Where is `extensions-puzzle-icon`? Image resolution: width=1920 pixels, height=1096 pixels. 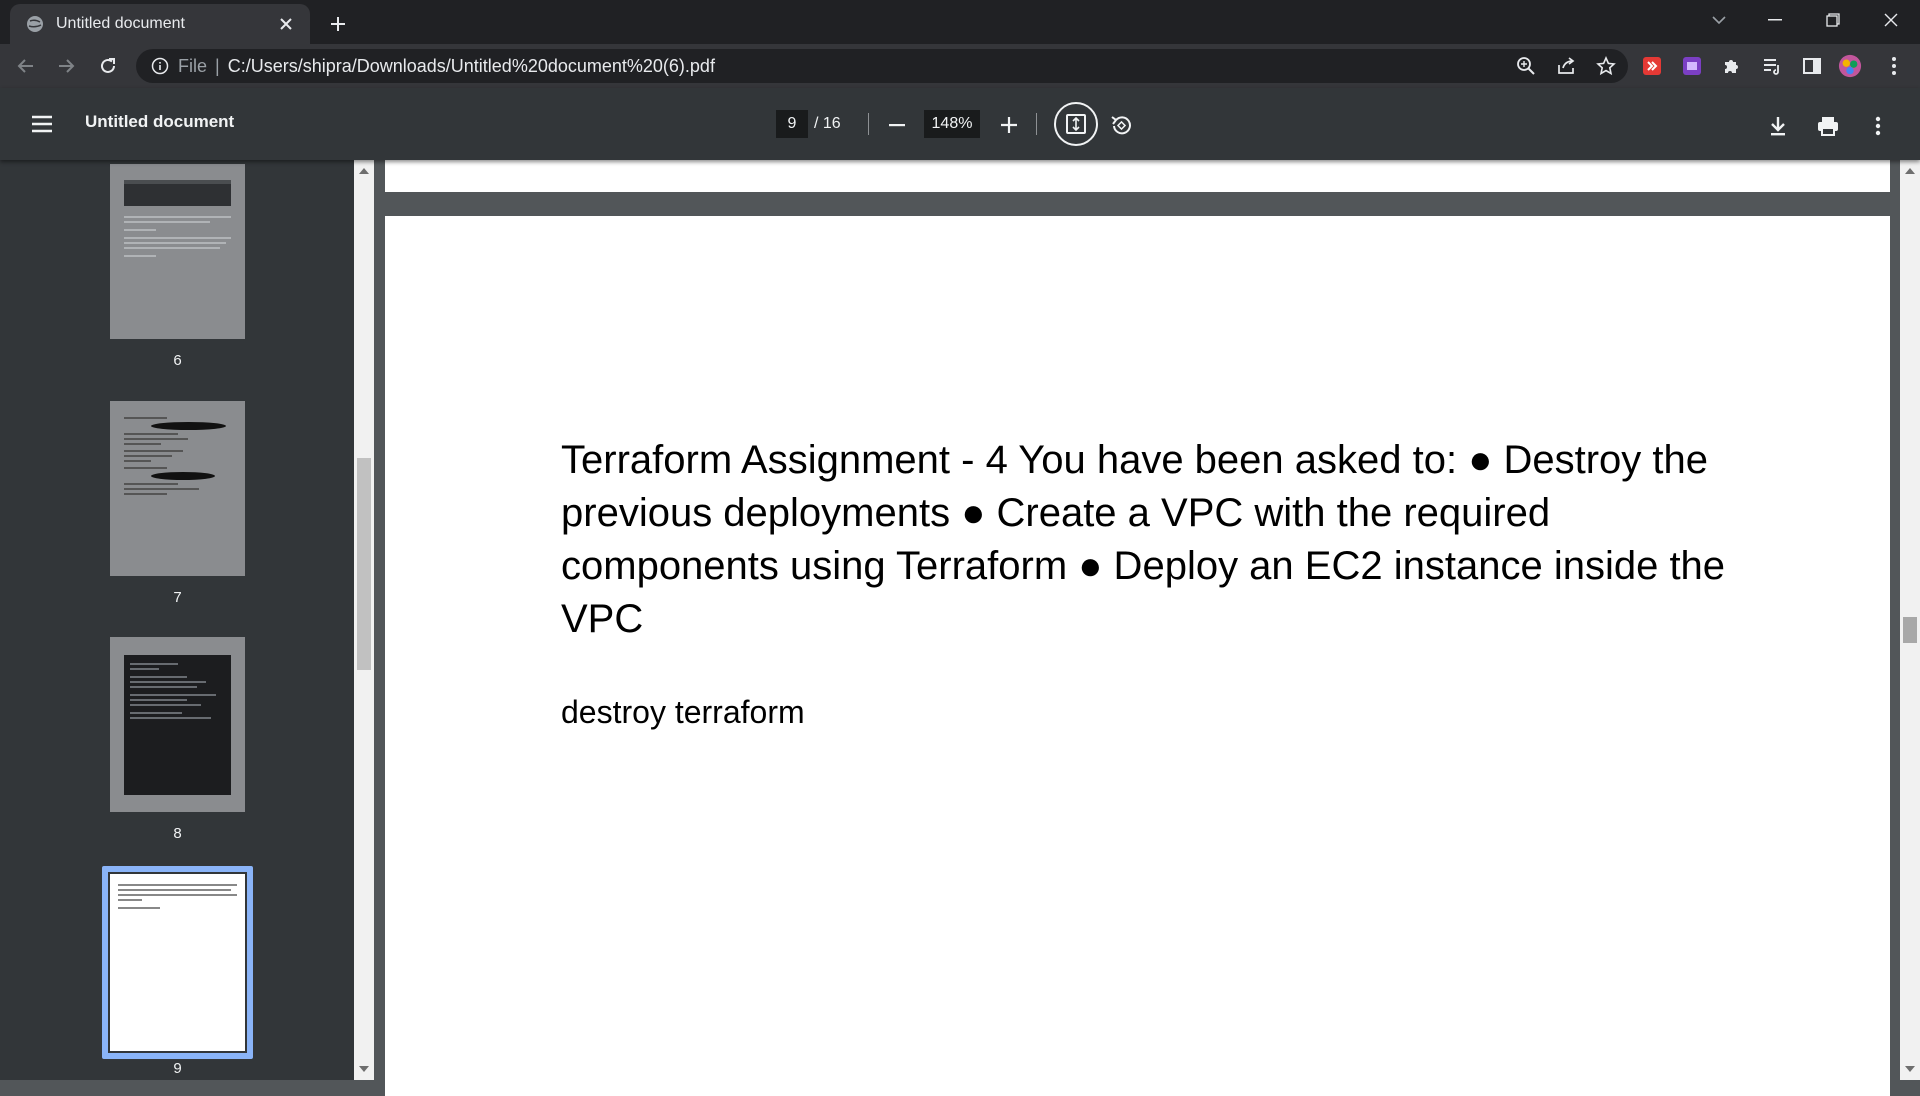
extensions-puzzle-icon is located at coordinates (1732, 66).